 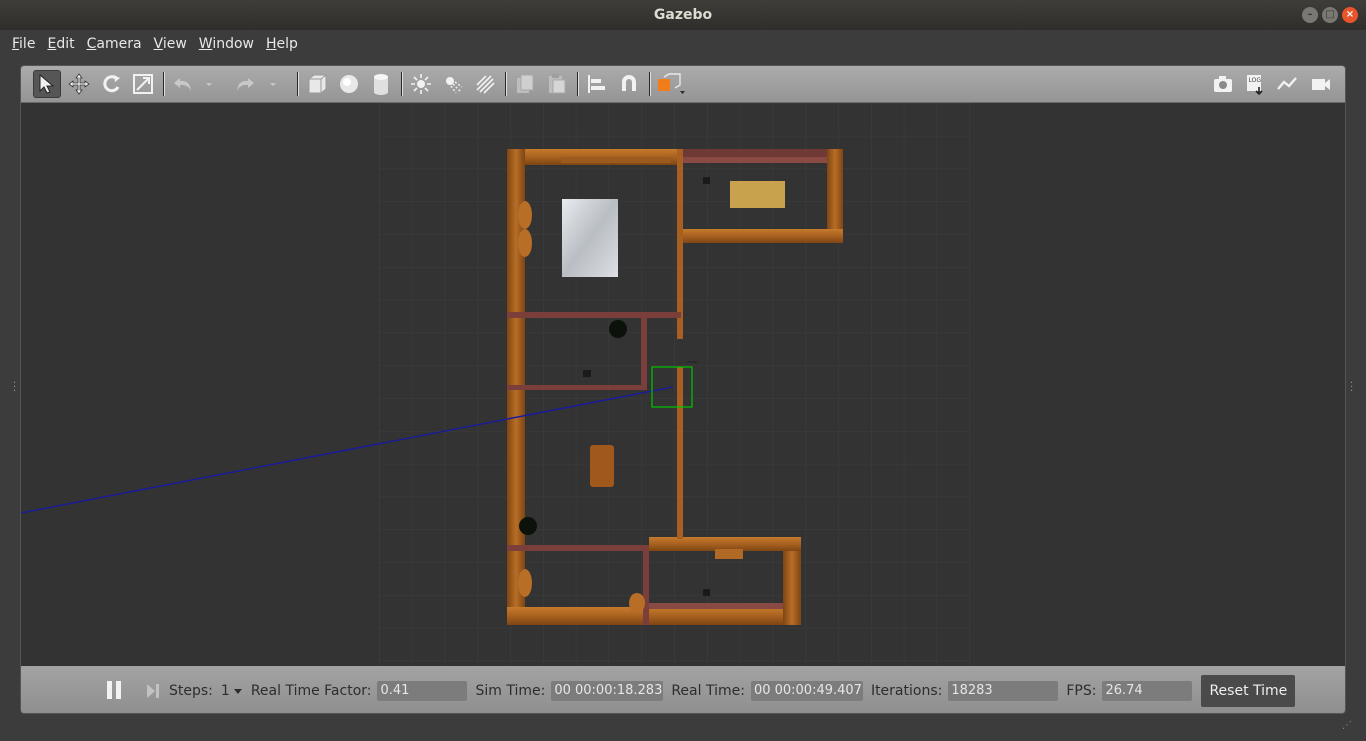 What do you see at coordinates (191, 690) in the screenshot?
I see `steps-label: Steps:` at bounding box center [191, 690].